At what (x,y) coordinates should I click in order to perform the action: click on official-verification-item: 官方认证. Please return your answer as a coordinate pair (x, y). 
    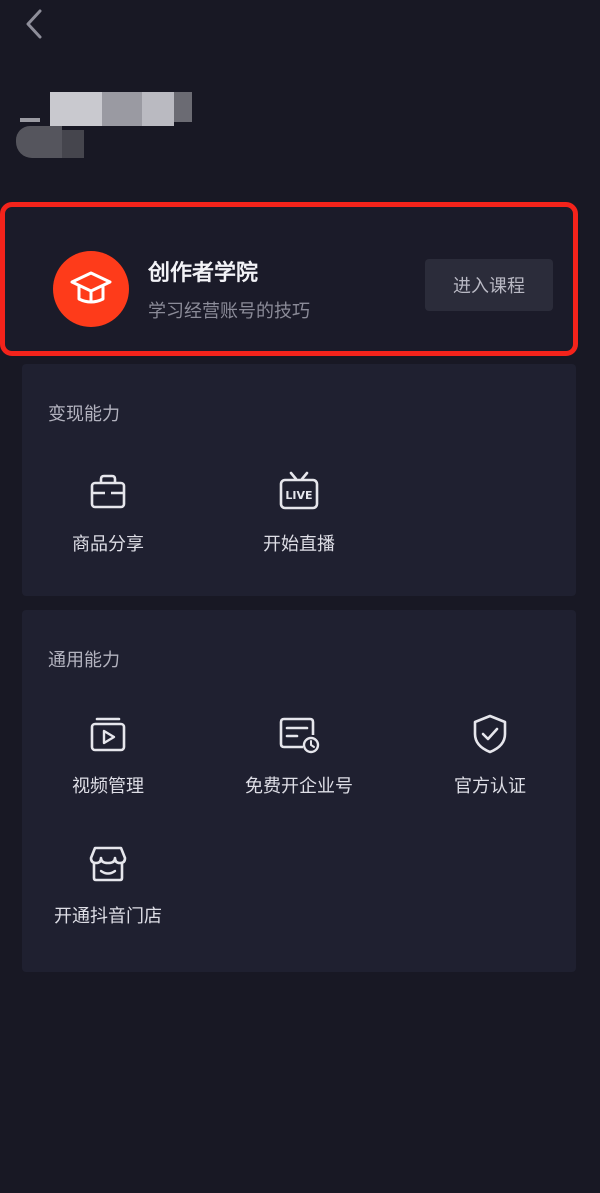
    Looking at the image, I should click on (490, 754).